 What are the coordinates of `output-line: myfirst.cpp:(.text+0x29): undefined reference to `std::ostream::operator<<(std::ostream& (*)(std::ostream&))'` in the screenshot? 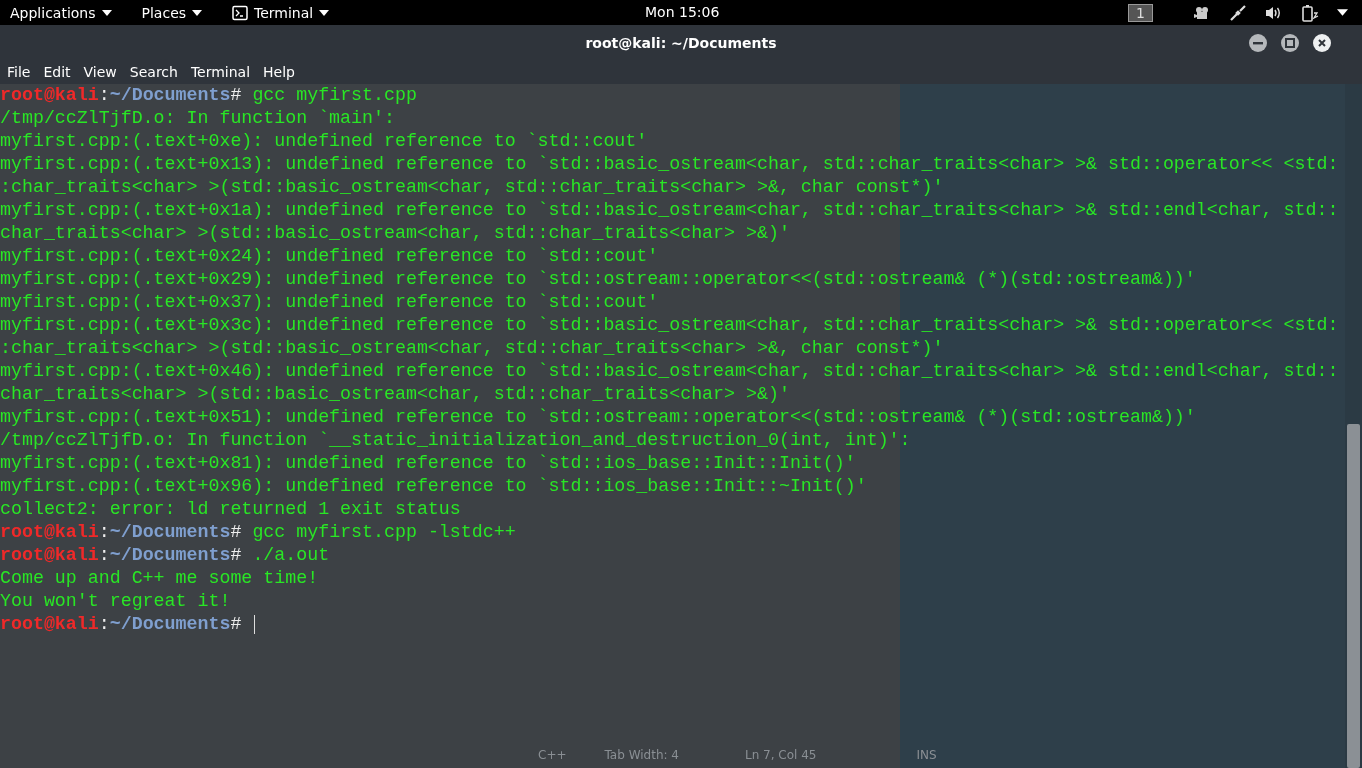 It's located at (598, 279).